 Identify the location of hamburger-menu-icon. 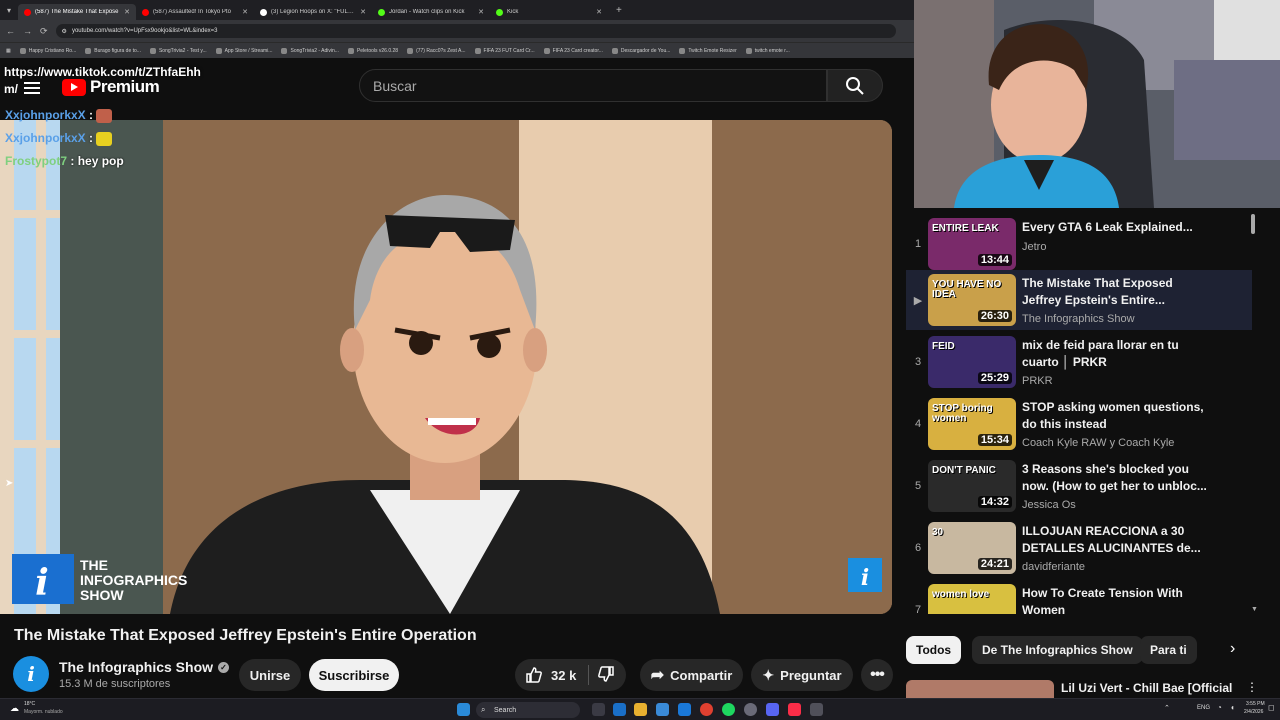
(32, 88).